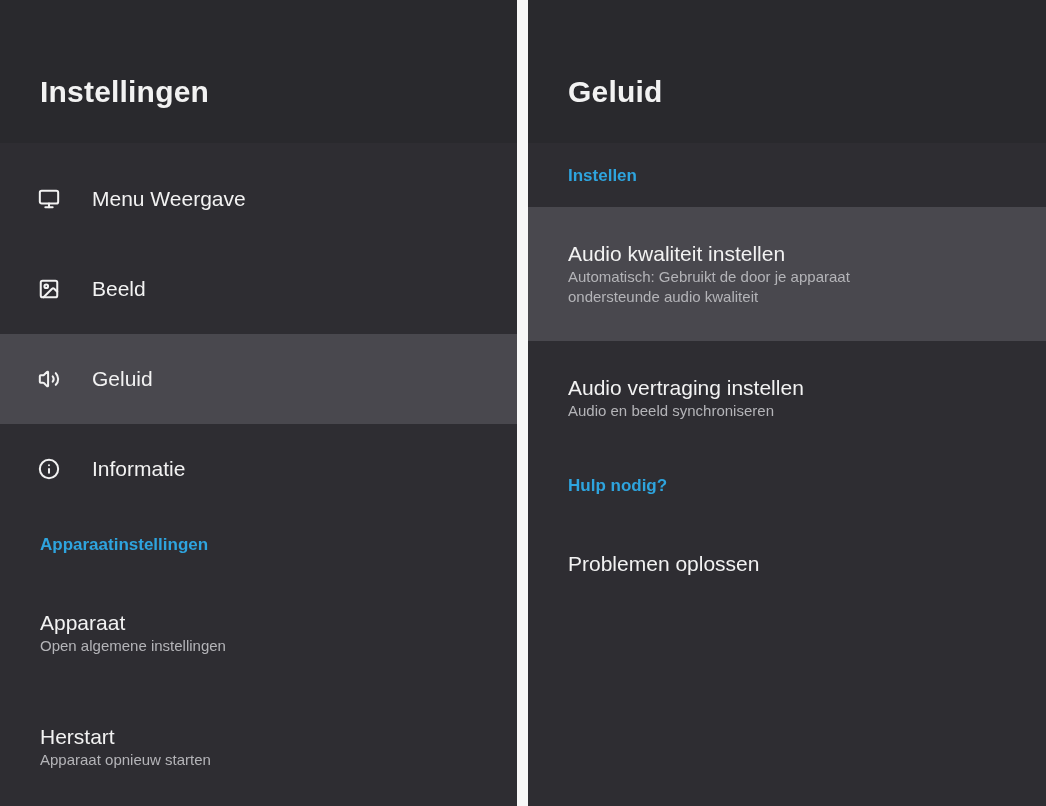  What do you see at coordinates (49, 289) in the screenshot?
I see `image-icon` at bounding box center [49, 289].